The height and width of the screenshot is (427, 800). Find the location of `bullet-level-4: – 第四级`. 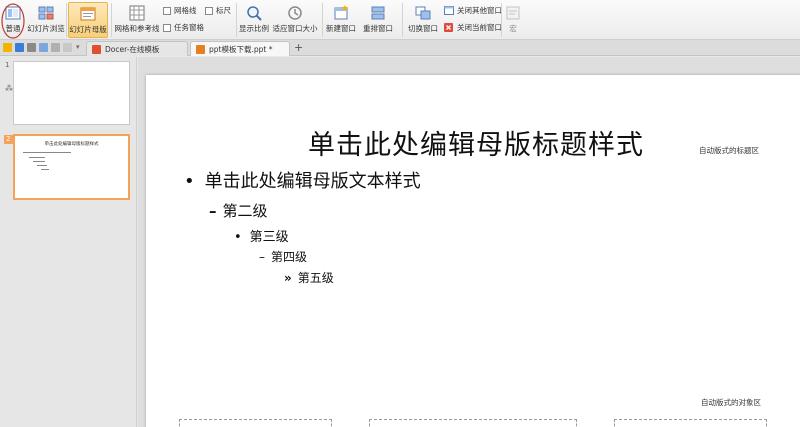

bullet-level-4: – 第四级 is located at coordinates (283, 256).